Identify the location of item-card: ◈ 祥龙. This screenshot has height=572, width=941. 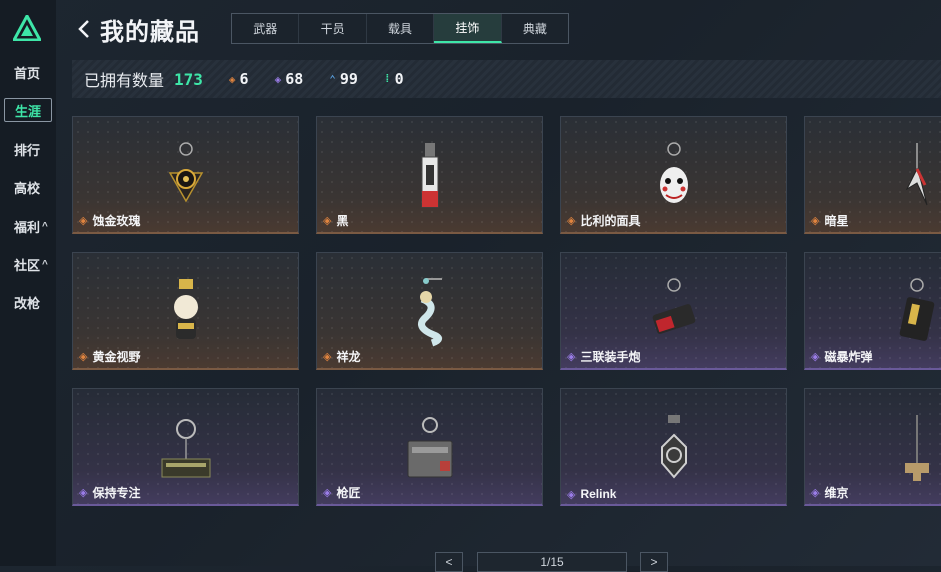
(429, 311).